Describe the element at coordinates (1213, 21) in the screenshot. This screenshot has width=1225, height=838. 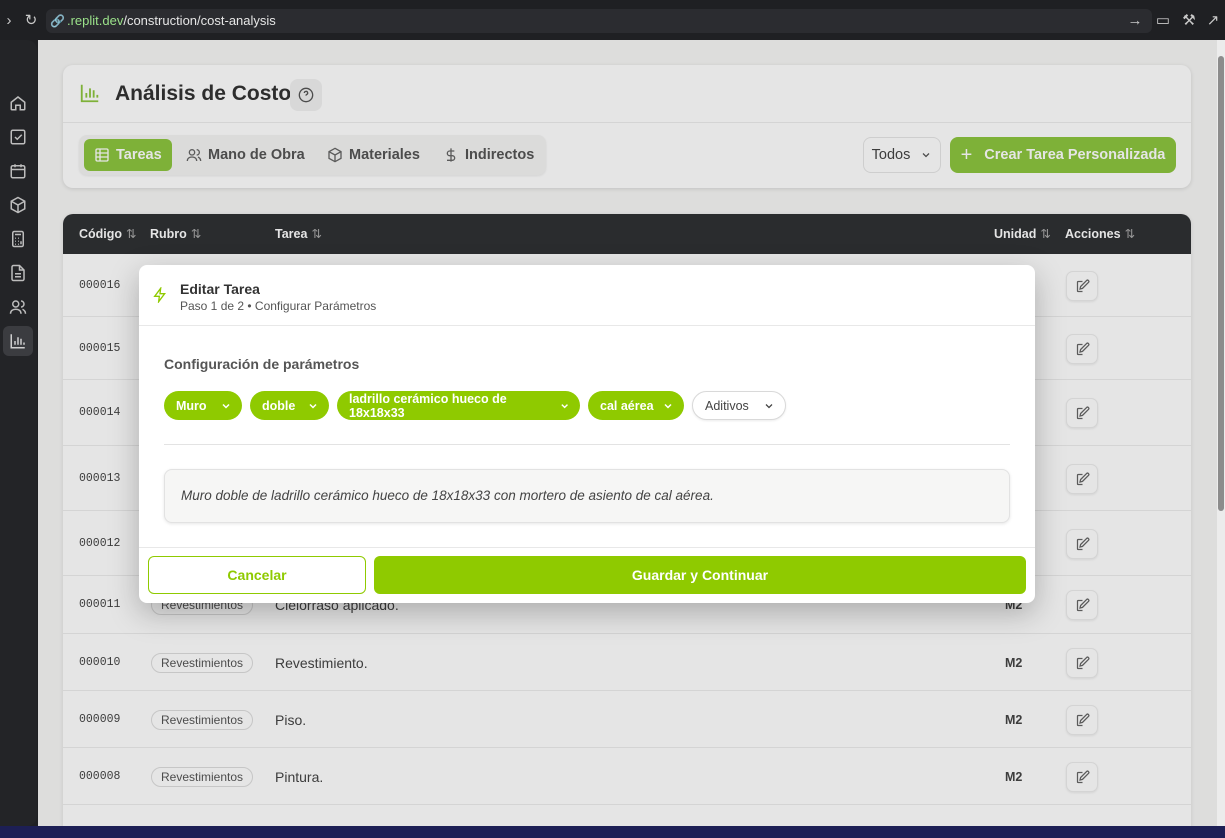
I see `external-link-icon: ↗` at that location.